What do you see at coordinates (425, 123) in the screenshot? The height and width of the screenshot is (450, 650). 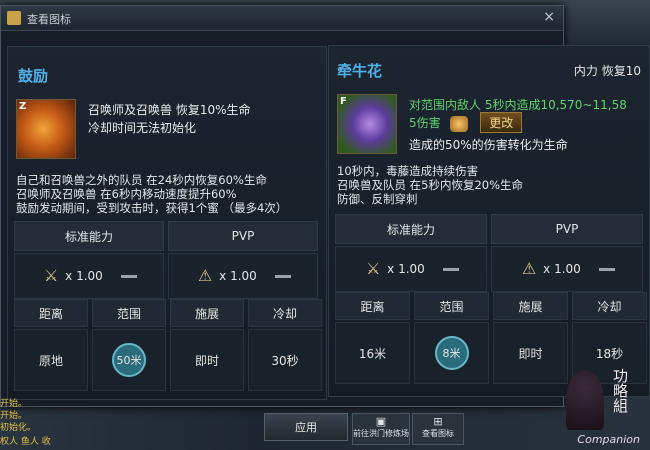 I see `right-effect-line1b: 5伤害` at bounding box center [425, 123].